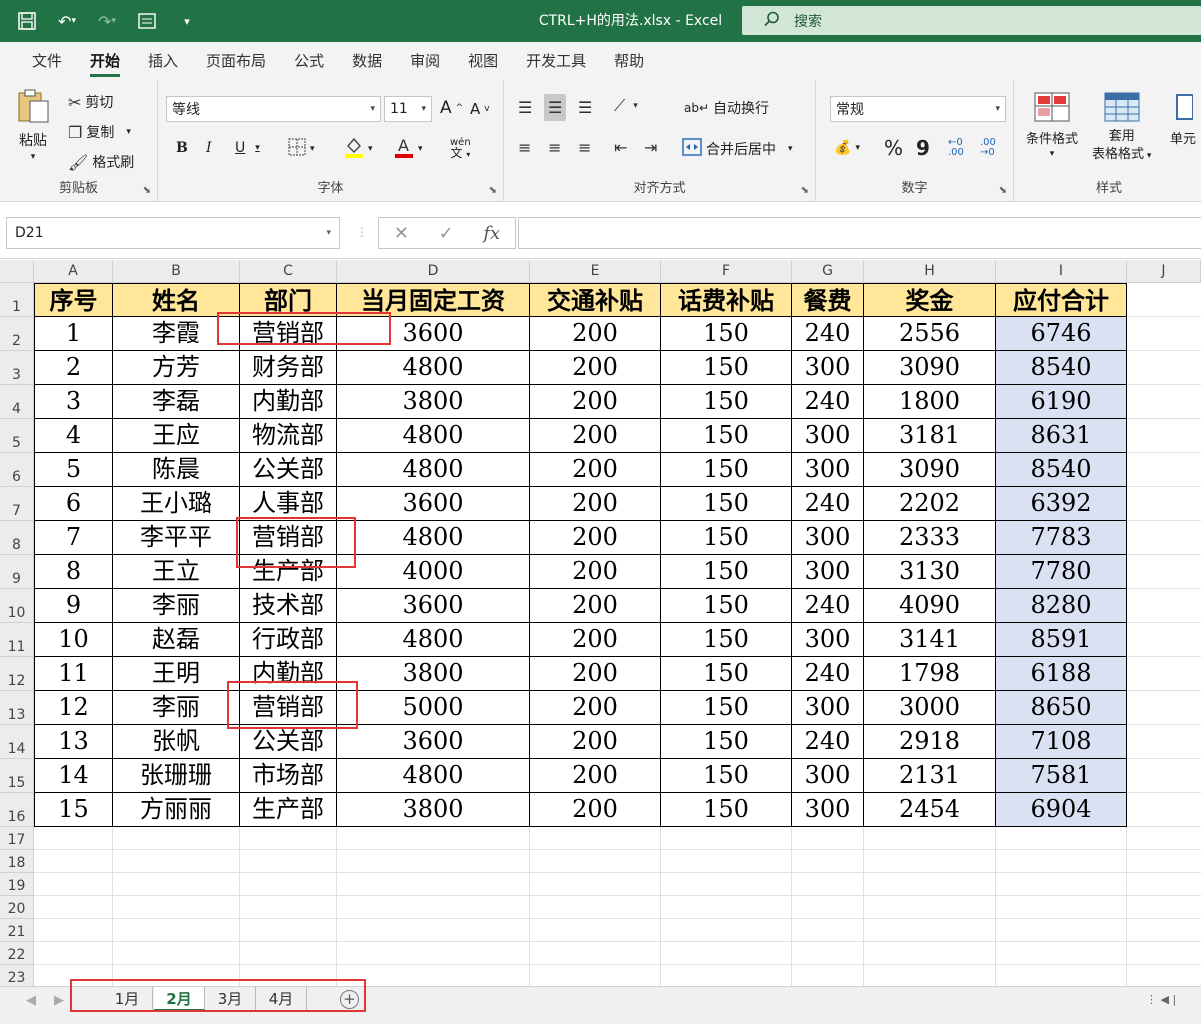 Image resolution: width=1201 pixels, height=1024 pixels. Describe the element at coordinates (17, 953) in the screenshot. I see `row-header: 22` at that location.